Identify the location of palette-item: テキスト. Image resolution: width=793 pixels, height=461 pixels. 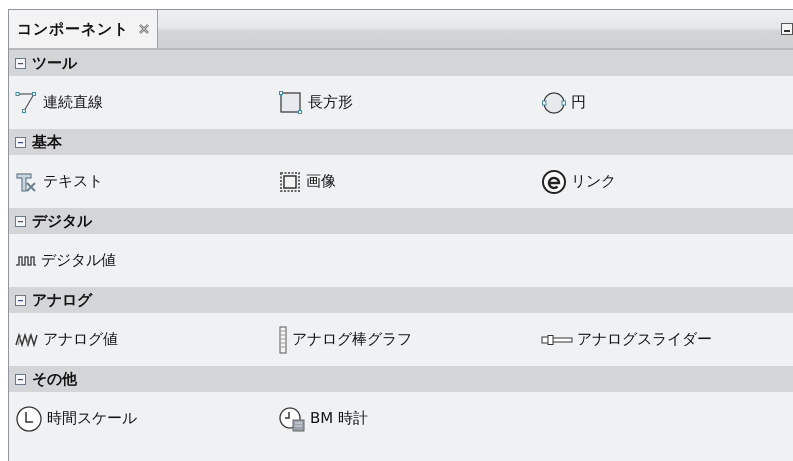
(59, 181).